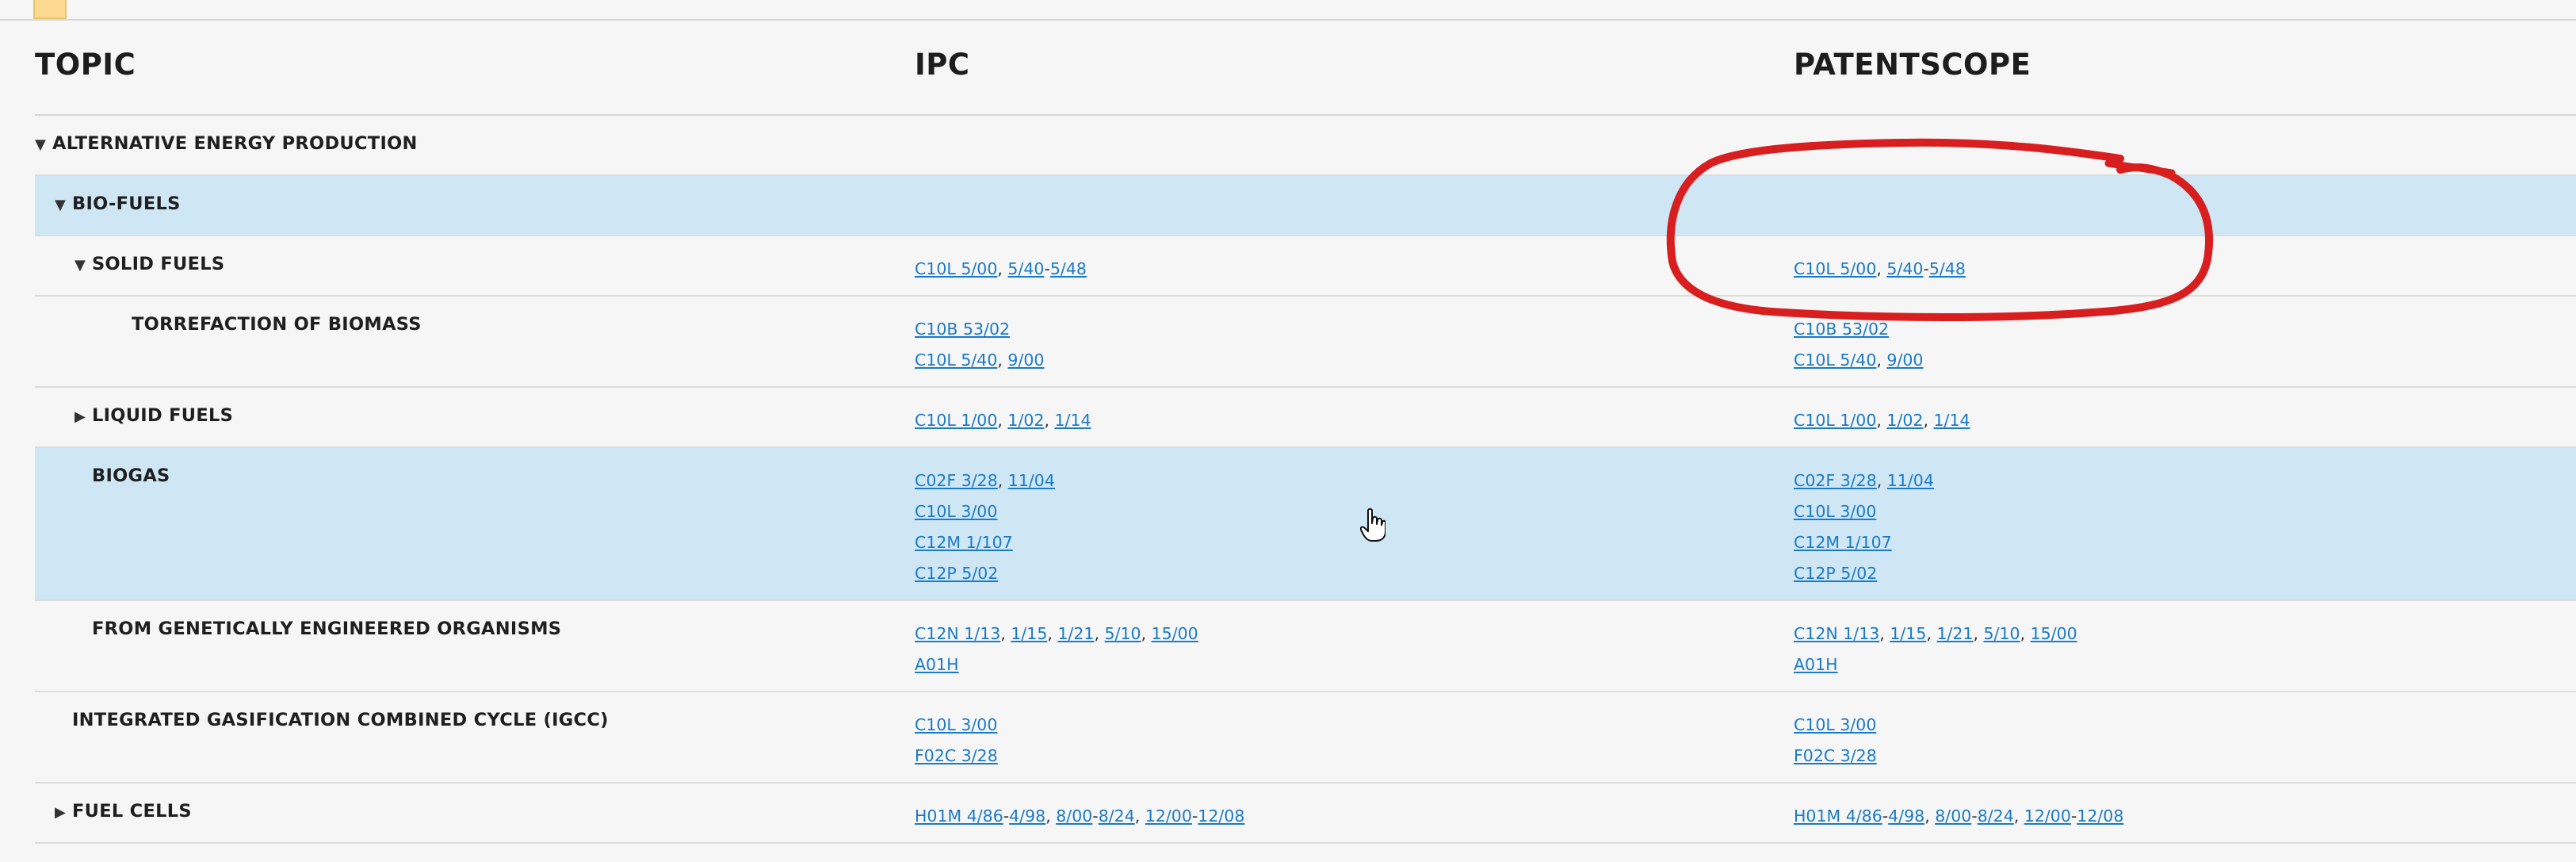 The width and height of the screenshot is (2576, 862). I want to click on row-topic: BIOGAS, so click(123, 475).